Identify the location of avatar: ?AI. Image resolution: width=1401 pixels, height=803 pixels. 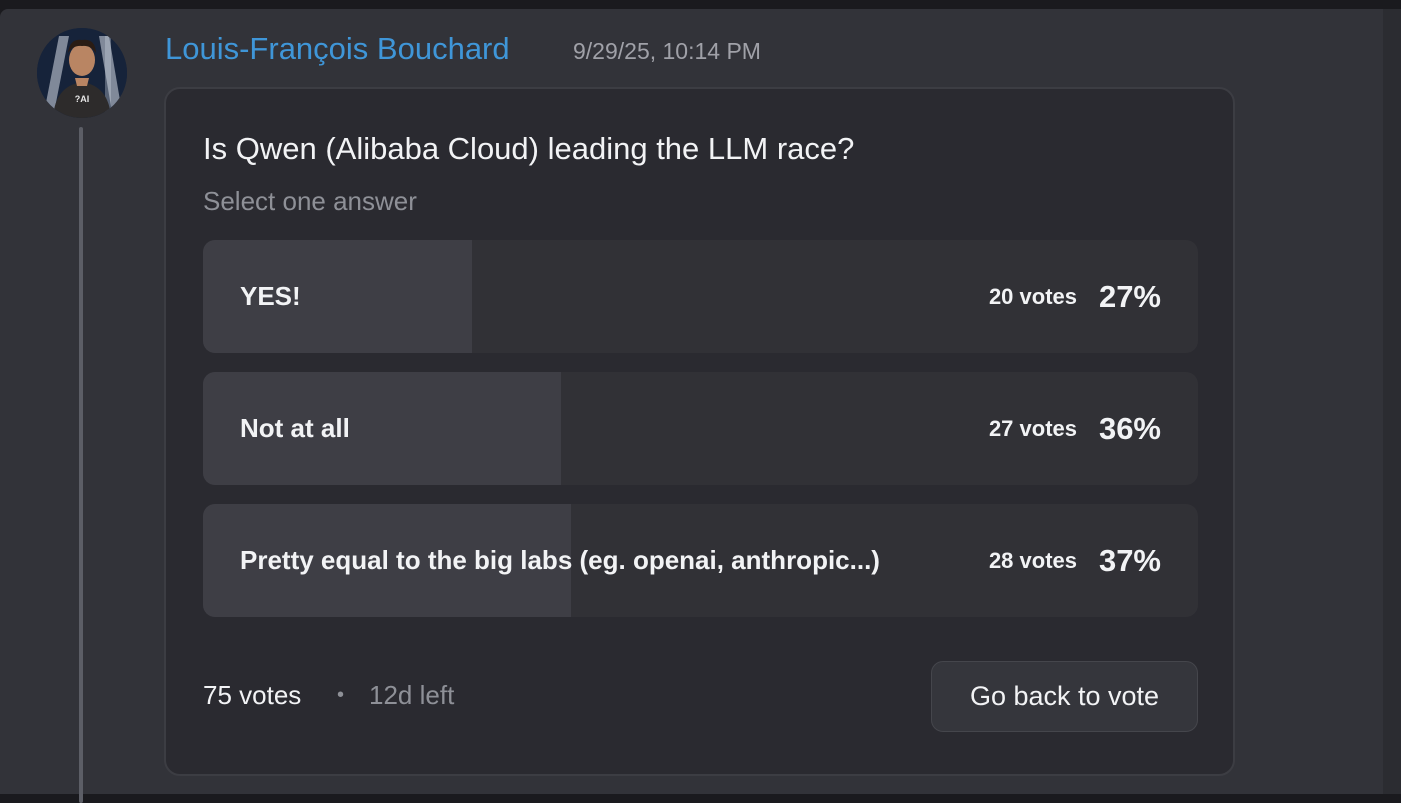
(82, 73).